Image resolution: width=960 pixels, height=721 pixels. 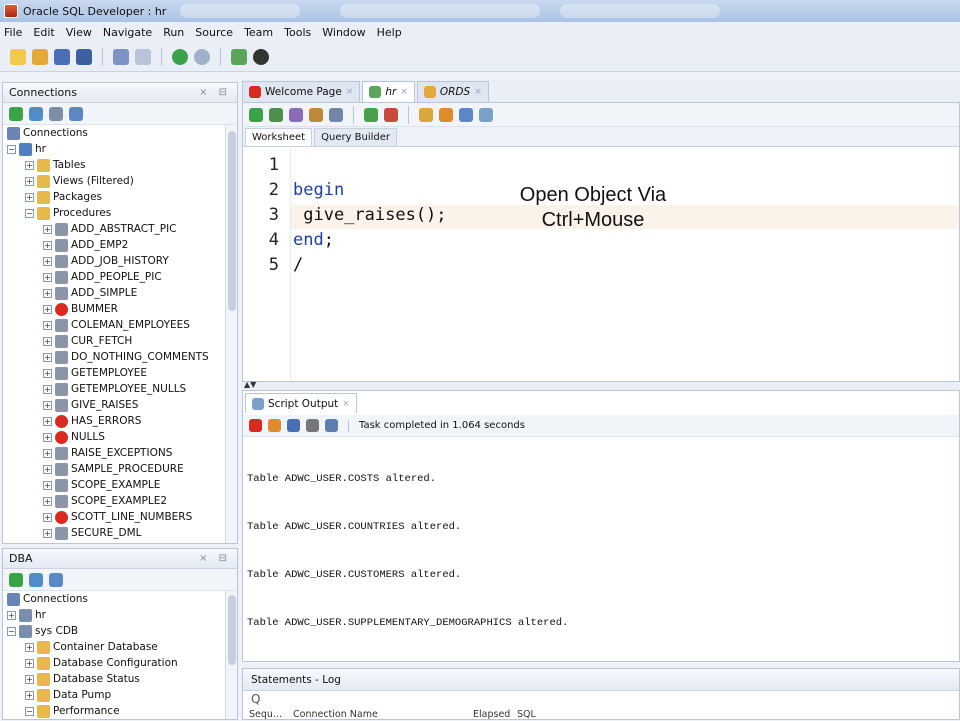 What do you see at coordinates (120, 663) in the screenshot?
I see `tree-node: + Database Configuration` at bounding box center [120, 663].